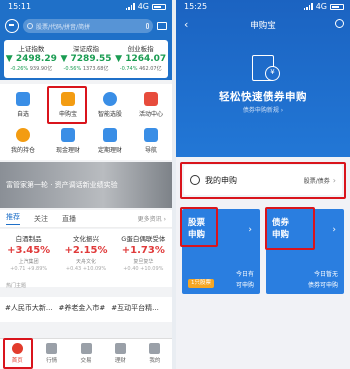 This screenshot has width=350, height=369. I want to click on card-status-line1: 今日暂无, so click(325, 274).